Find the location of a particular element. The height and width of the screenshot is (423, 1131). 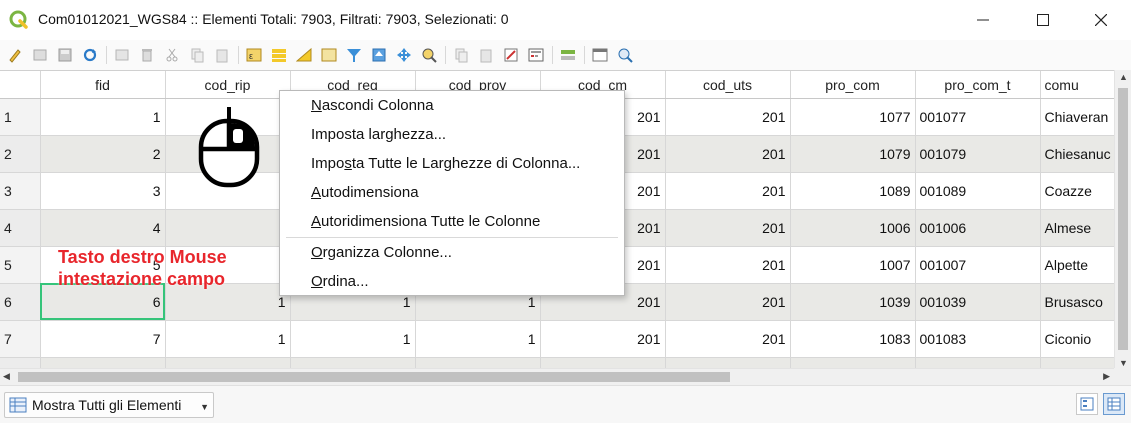

menu-item-autosize: Autodimensiona is located at coordinates (365, 192).